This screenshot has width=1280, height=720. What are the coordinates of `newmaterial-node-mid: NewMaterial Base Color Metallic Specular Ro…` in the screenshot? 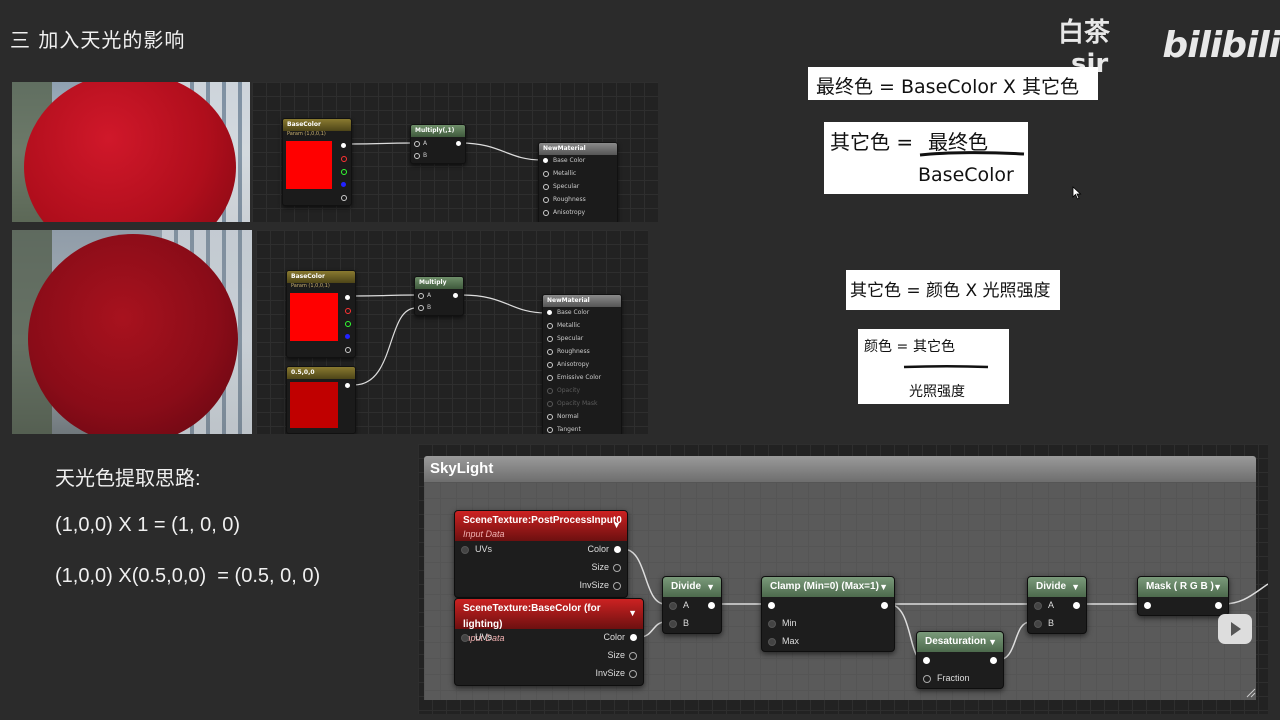 It's located at (582, 364).